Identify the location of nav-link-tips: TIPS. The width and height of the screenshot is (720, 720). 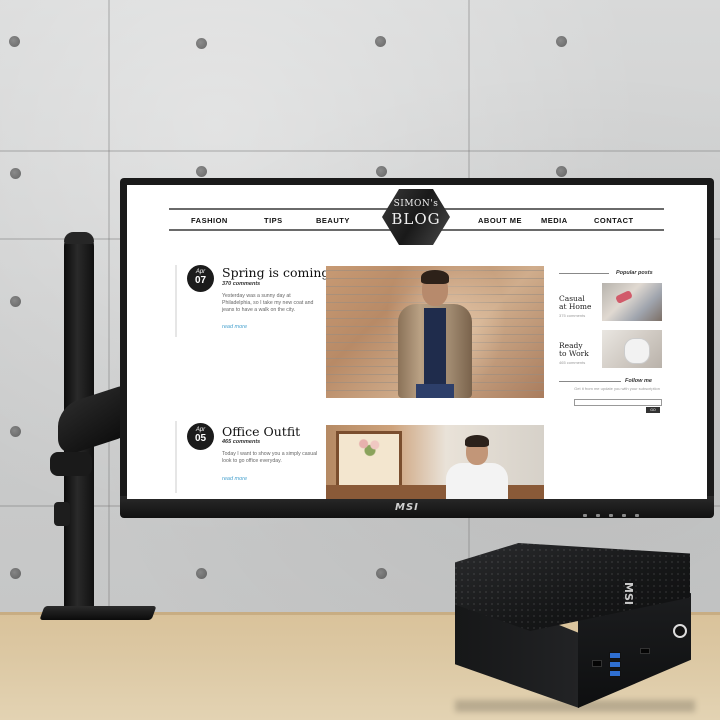
(273, 220).